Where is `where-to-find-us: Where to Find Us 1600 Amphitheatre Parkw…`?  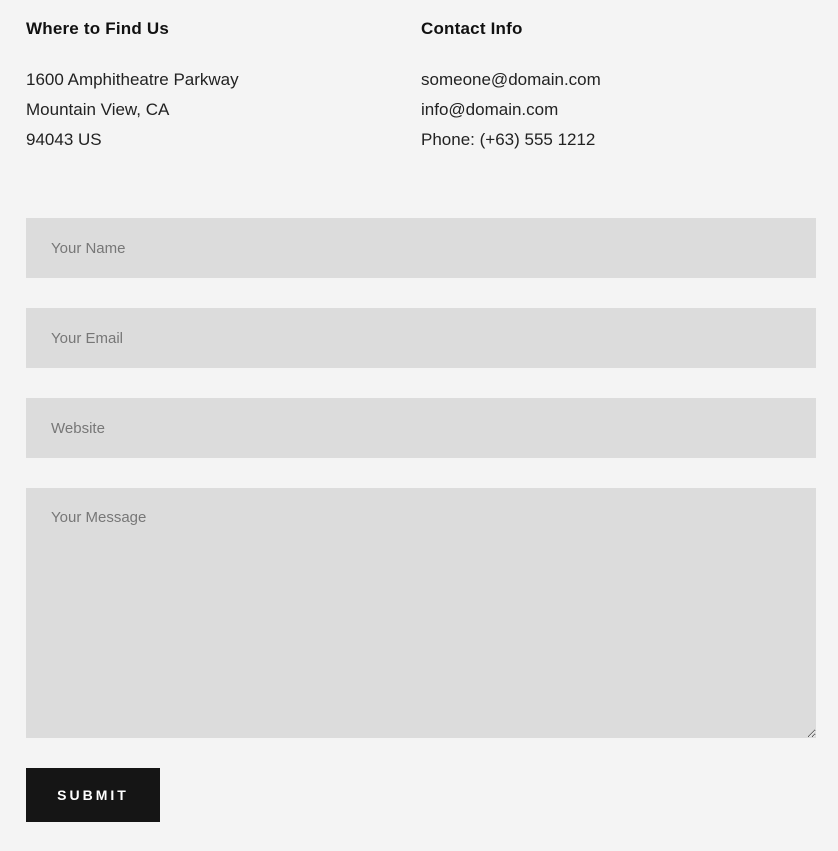
where-to-find-us: Where to Find Us 1600 Amphitheatre Parkw… is located at coordinates (223, 86).